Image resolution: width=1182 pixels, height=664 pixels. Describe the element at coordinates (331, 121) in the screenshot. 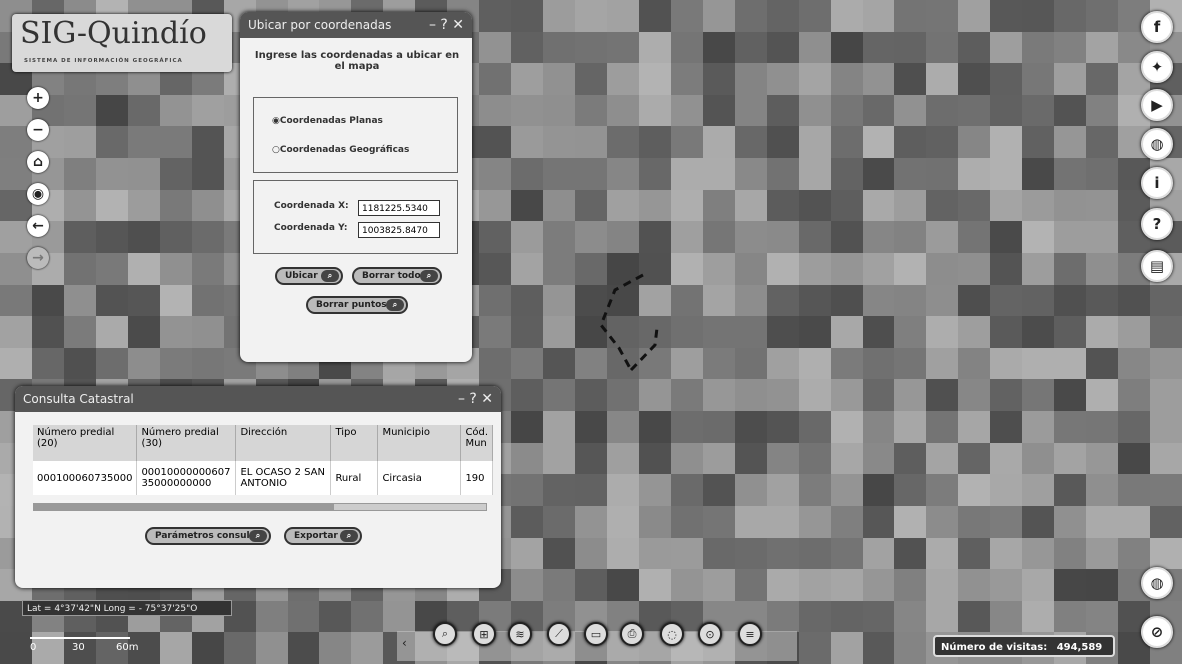

I see `radio-label-planas: Coordenadas Planas` at that location.